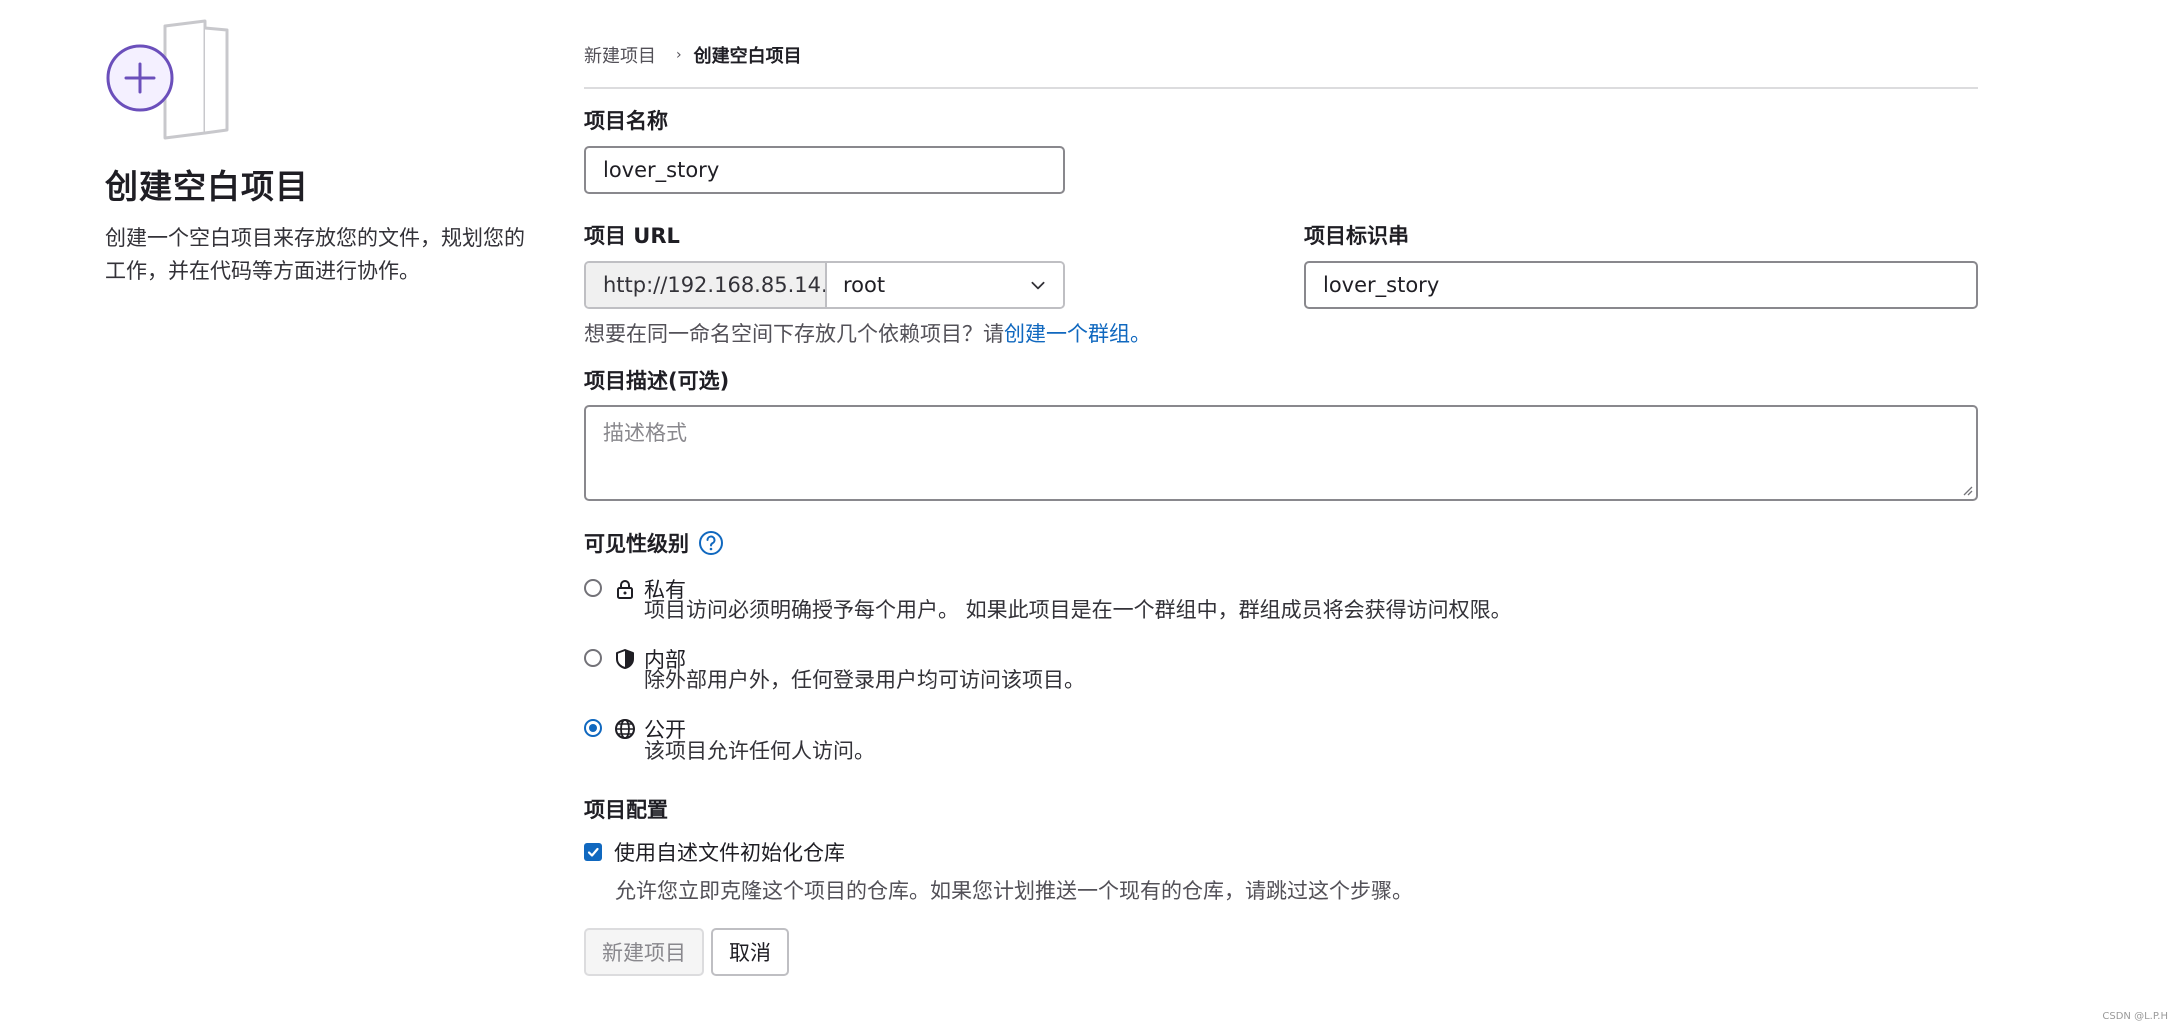 This screenshot has width=2180, height=1030. I want to click on plus-document-icon, so click(167, 79).